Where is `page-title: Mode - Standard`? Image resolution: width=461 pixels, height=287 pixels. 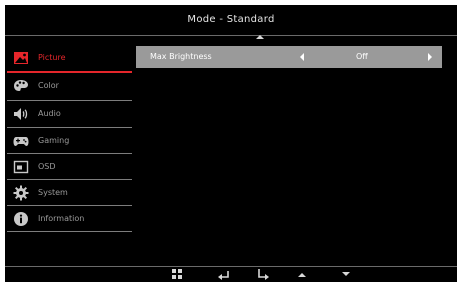 page-title: Mode - Standard is located at coordinates (231, 19).